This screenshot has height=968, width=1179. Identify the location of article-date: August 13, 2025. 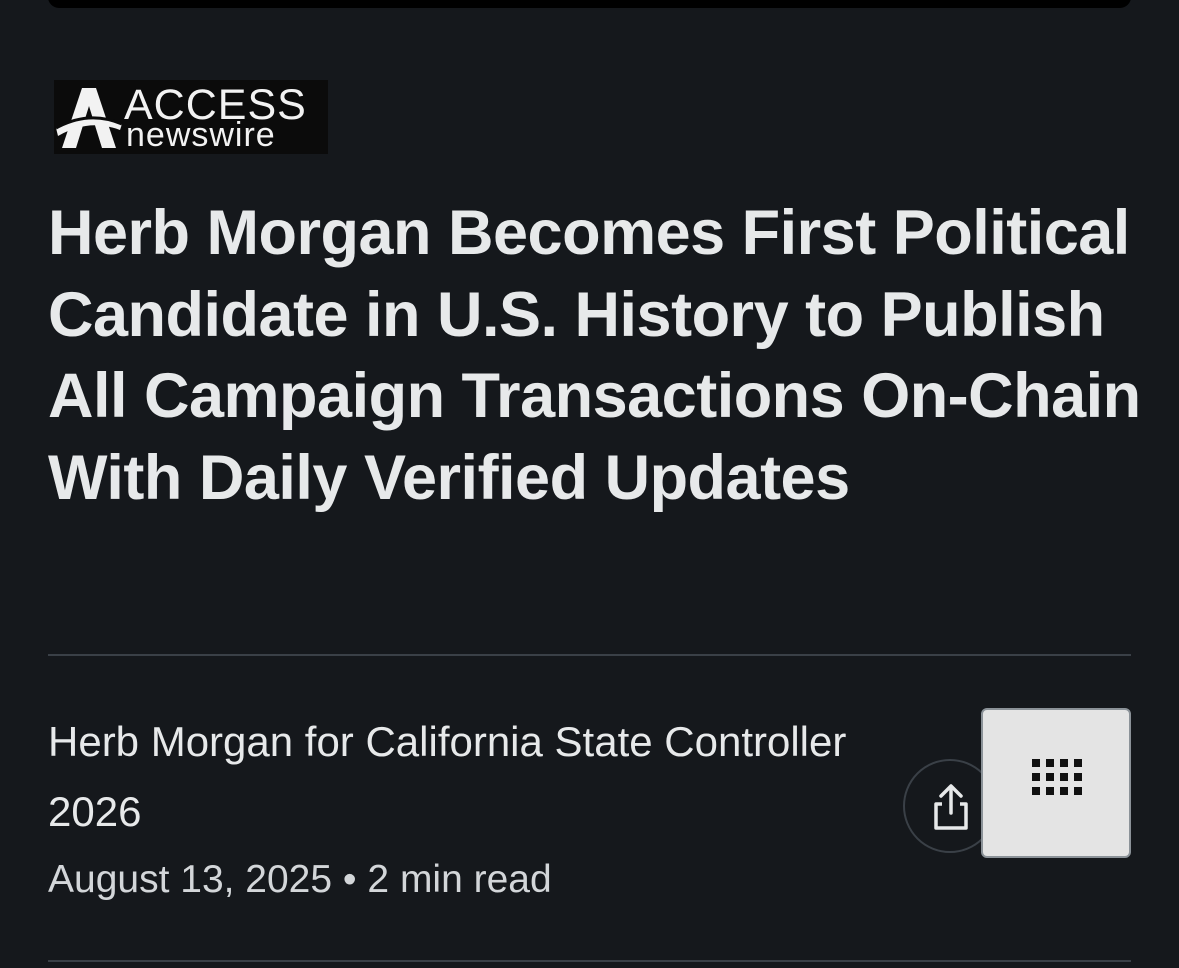
(190, 879).